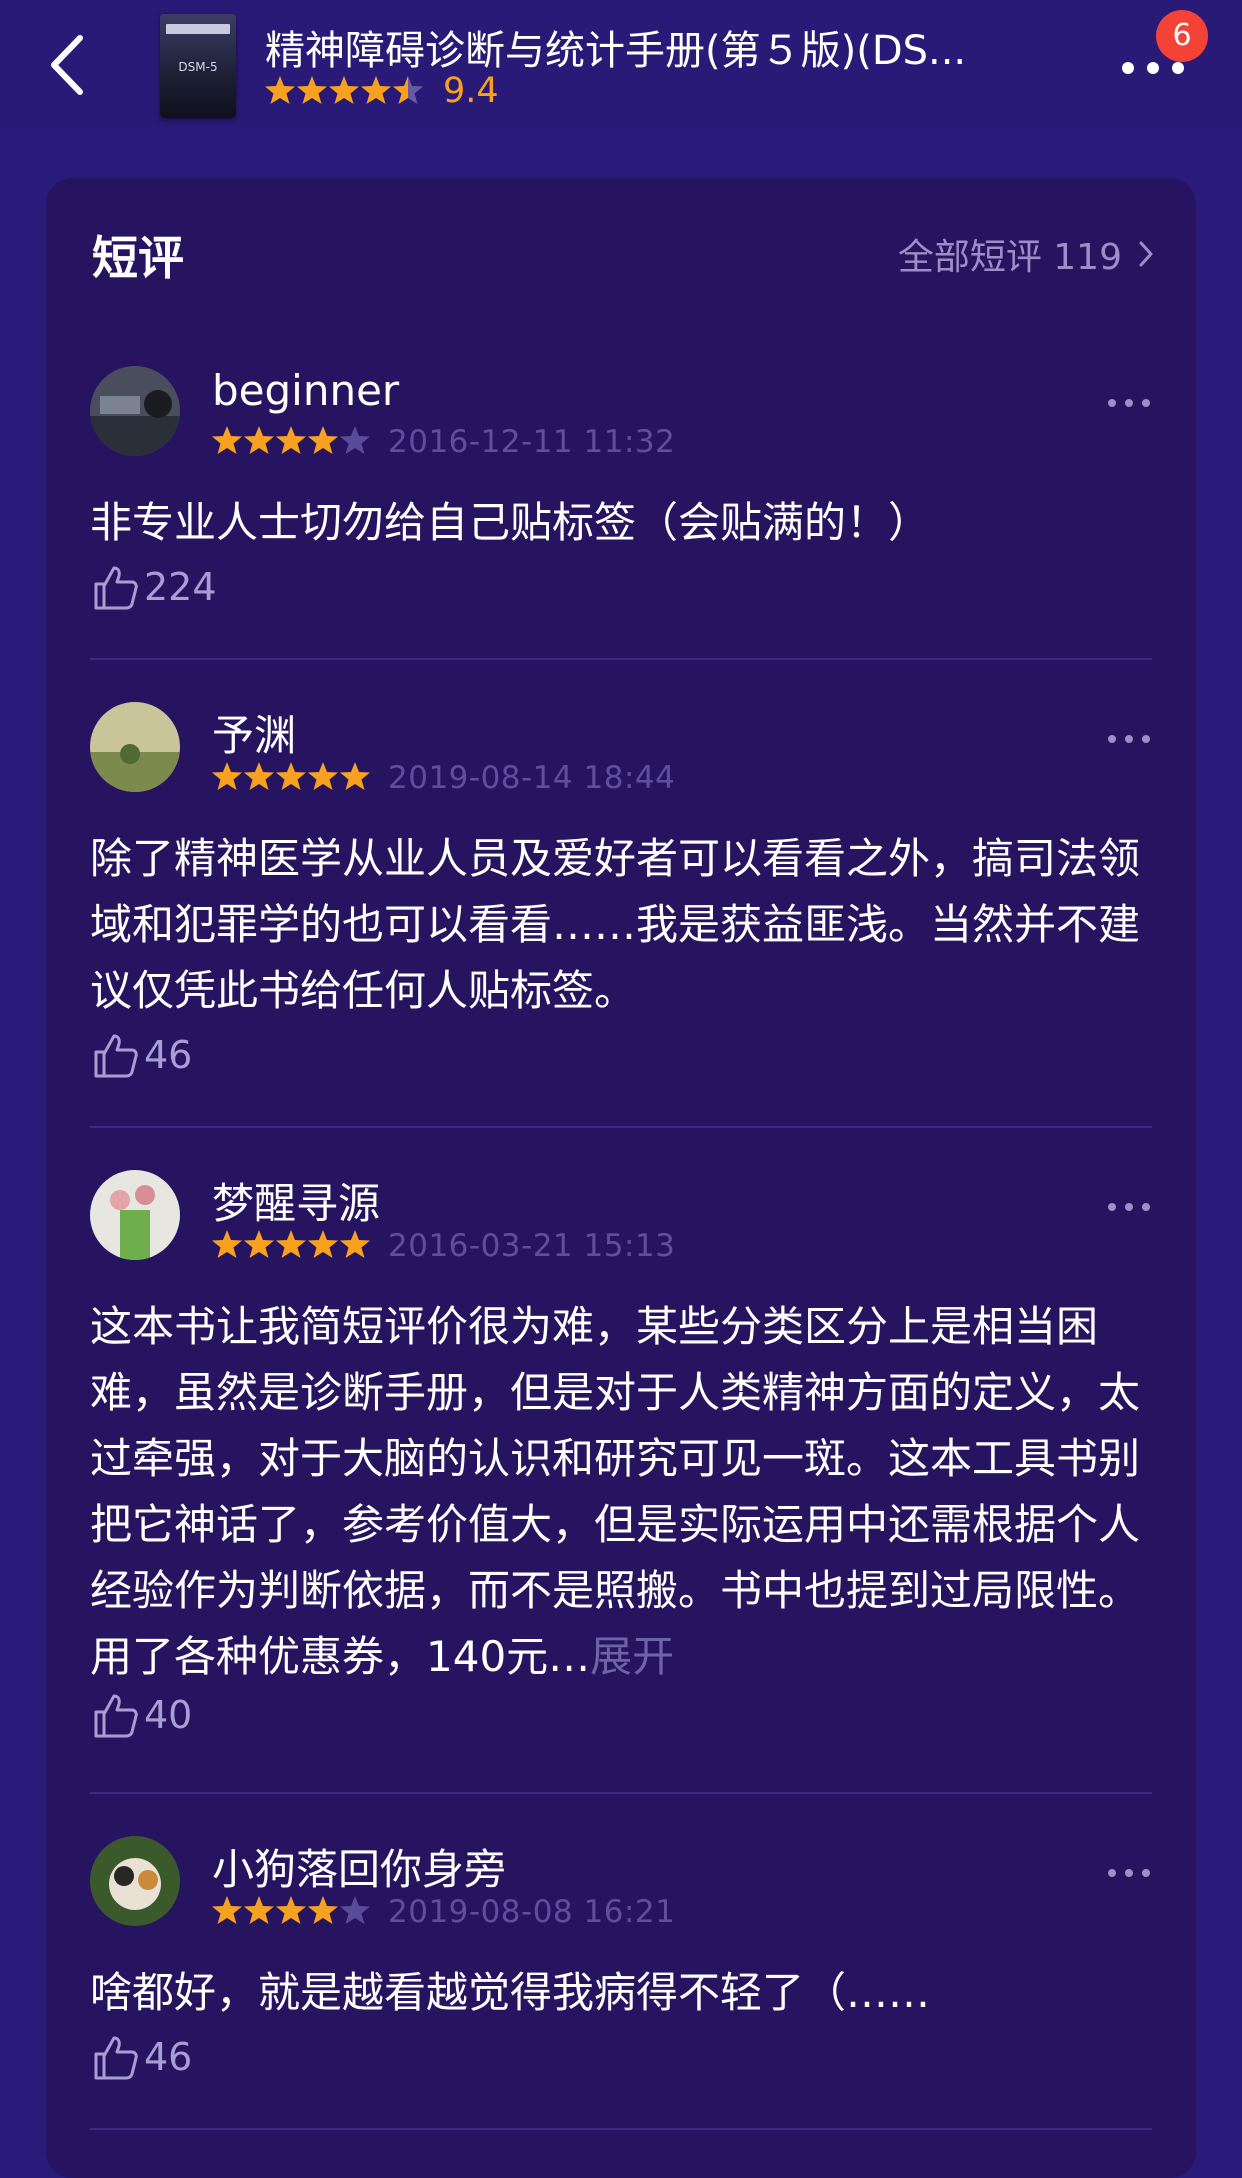  What do you see at coordinates (305, 390) in the screenshot?
I see `reviewer-name: beginner` at bounding box center [305, 390].